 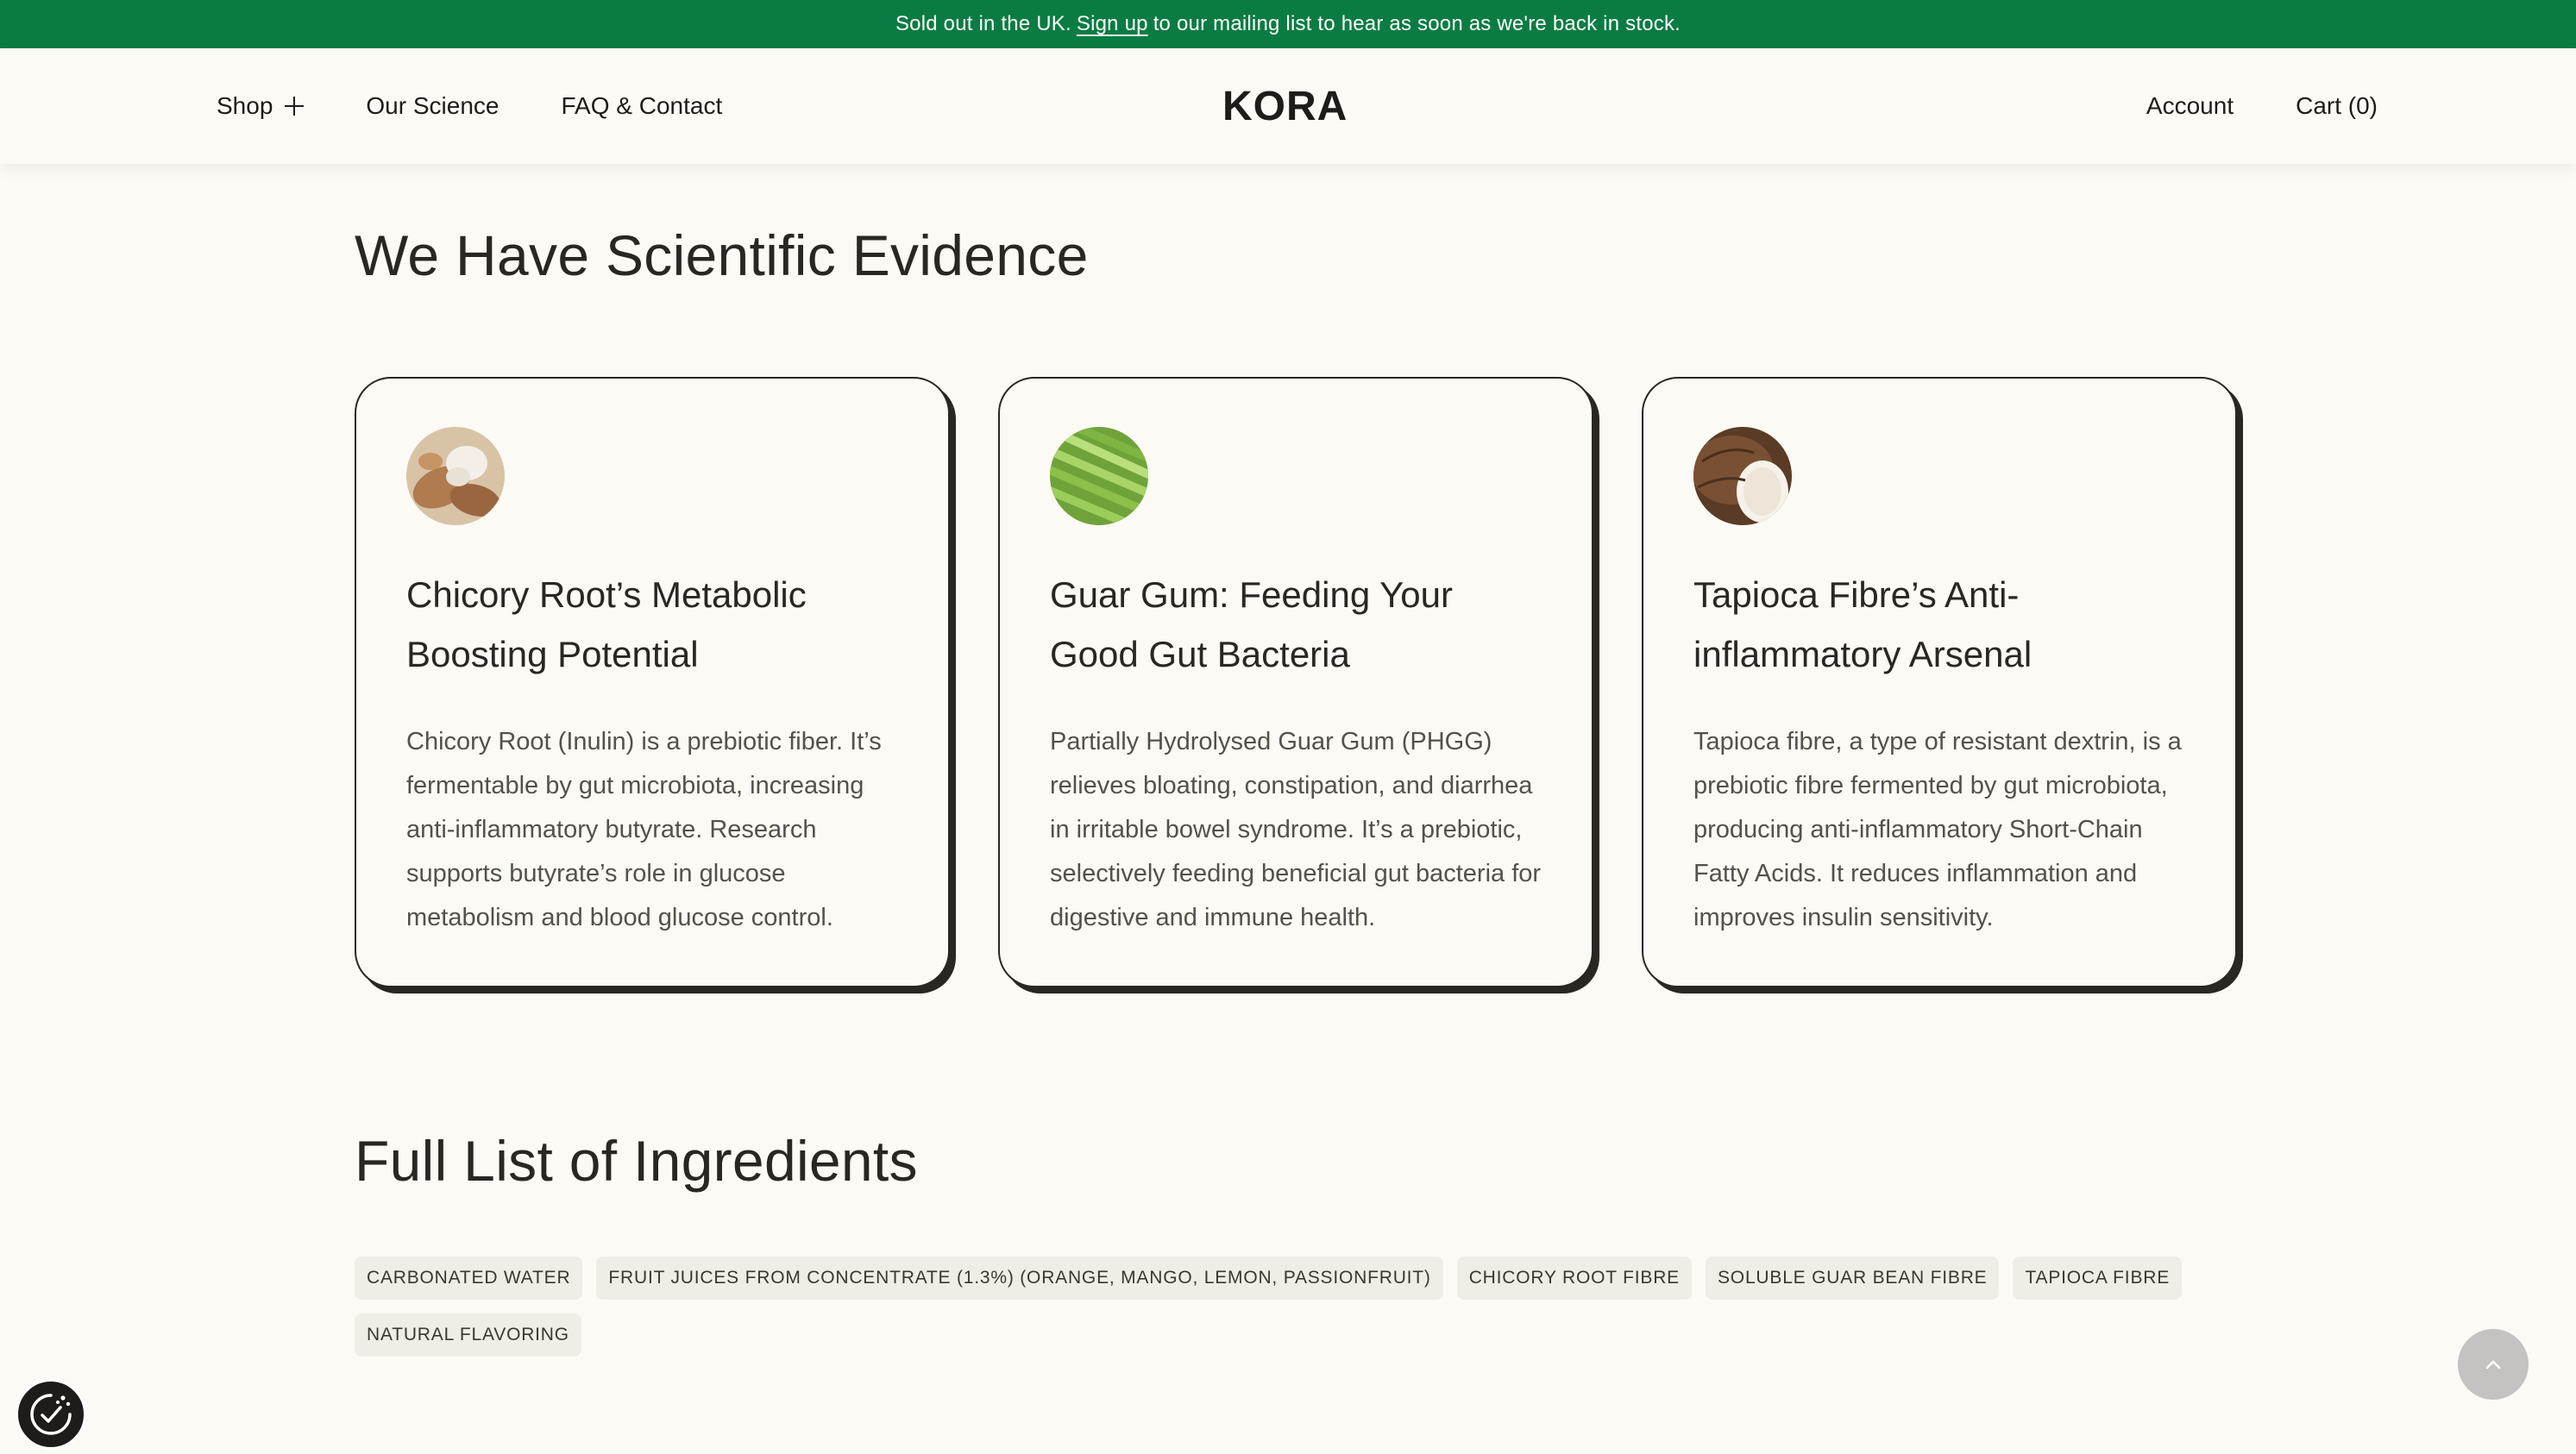 I want to click on tapioca-root-image, so click(x=1742, y=476).